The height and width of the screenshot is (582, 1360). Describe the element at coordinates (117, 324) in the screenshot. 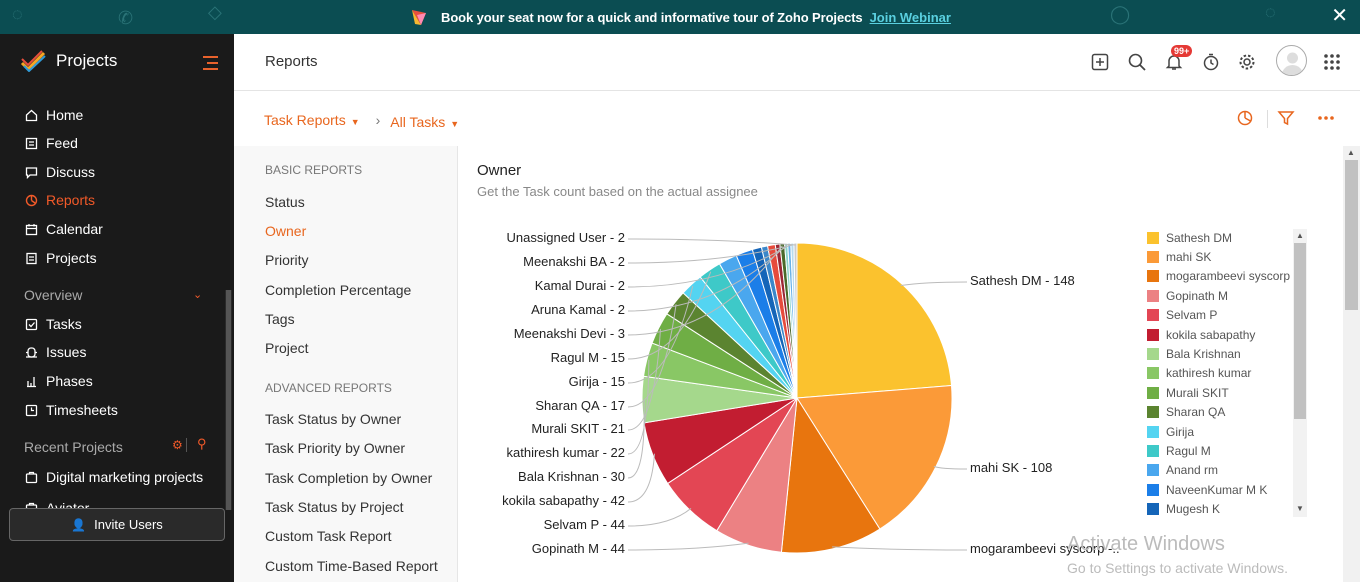

I see `sidebar-item-tasks: Tasks` at that location.